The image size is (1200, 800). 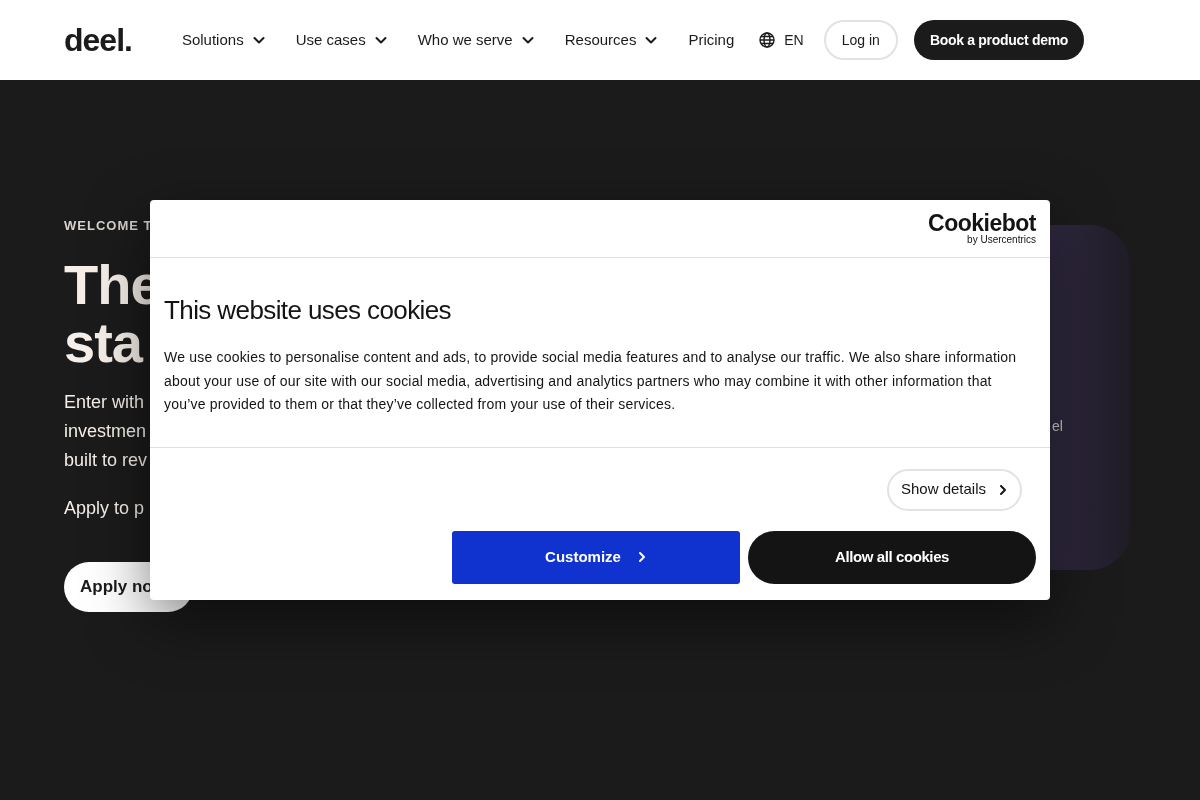 I want to click on customize-button: Customize, so click(x=596, y=557).